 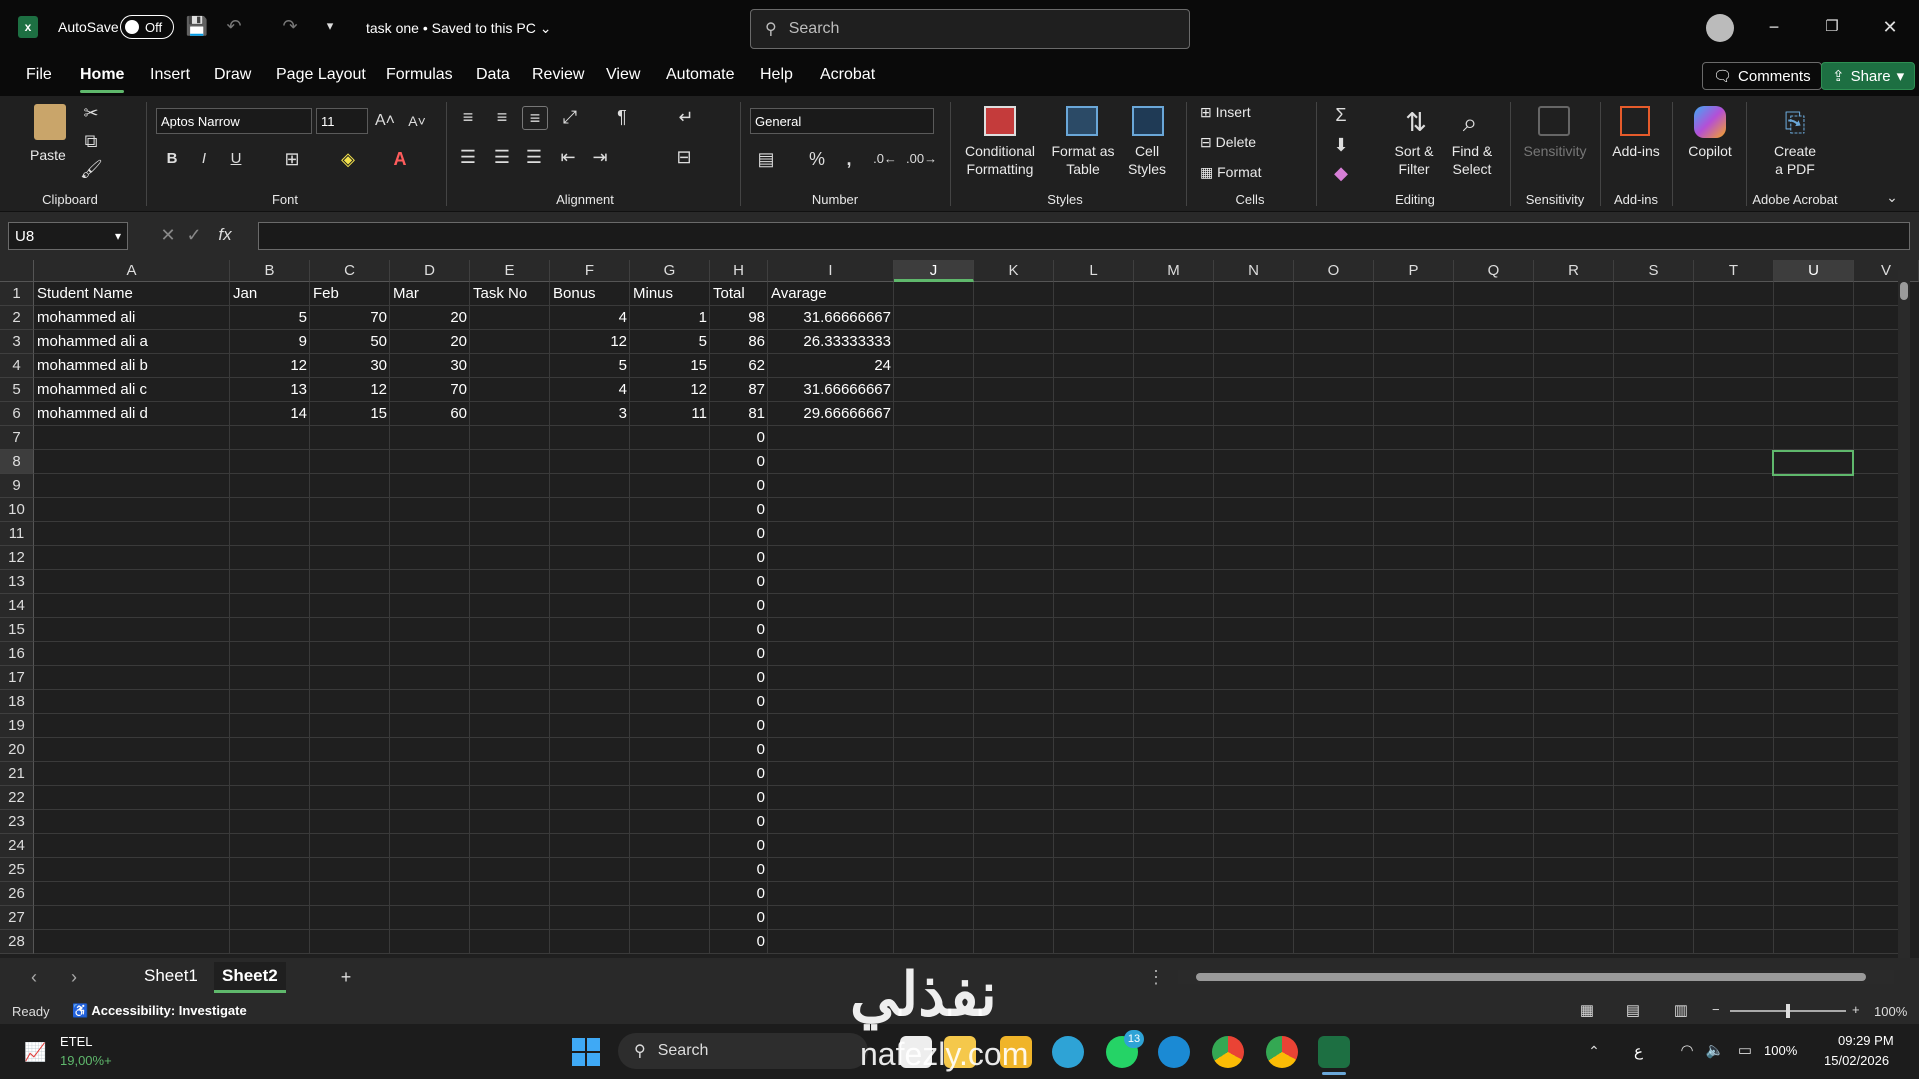 What do you see at coordinates (1174, 1052) in the screenshot?
I see `edge-dev-icon` at bounding box center [1174, 1052].